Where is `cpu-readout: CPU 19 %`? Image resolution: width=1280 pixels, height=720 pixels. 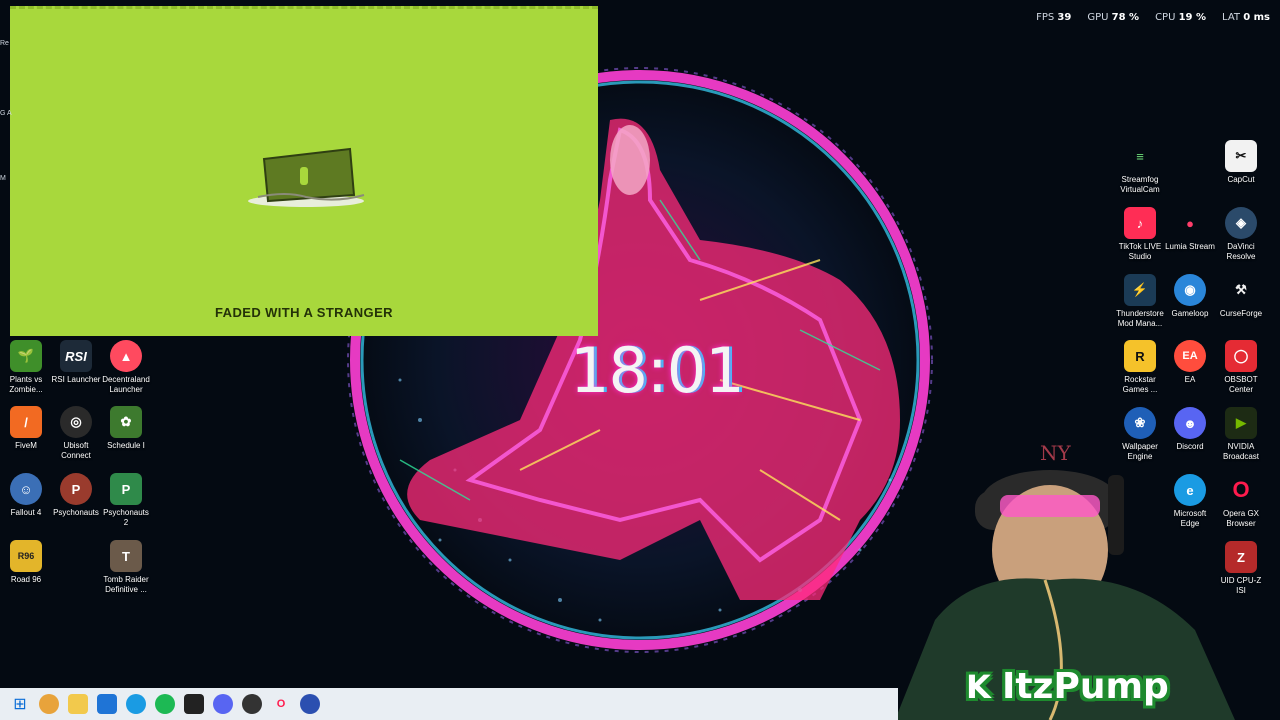
cpu-readout: CPU 19 % is located at coordinates (1181, 17).